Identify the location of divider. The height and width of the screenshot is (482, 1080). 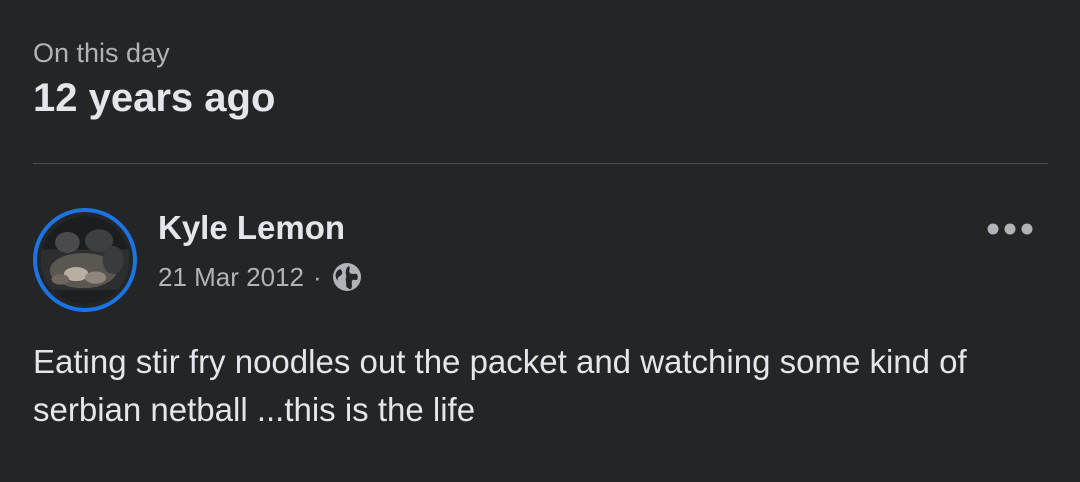
(540, 163).